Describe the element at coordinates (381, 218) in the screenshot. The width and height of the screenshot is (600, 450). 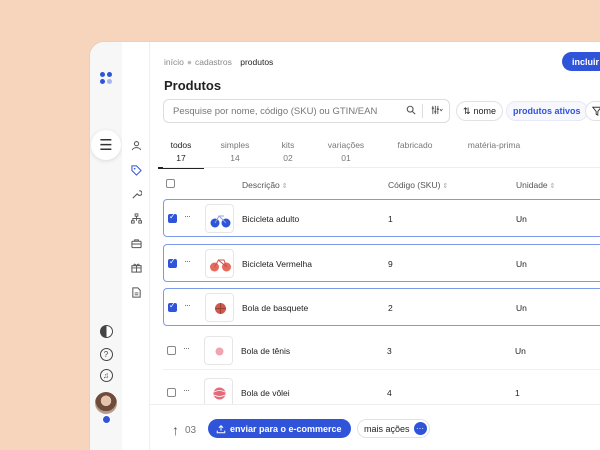
I see `table-row: ··· Bicicleta adulto 1 Un` at that location.